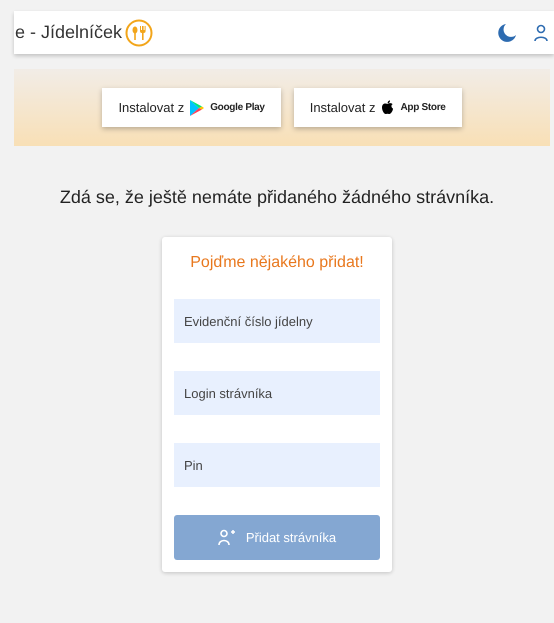  What do you see at coordinates (197, 108) in the screenshot?
I see `play-icon` at bounding box center [197, 108].